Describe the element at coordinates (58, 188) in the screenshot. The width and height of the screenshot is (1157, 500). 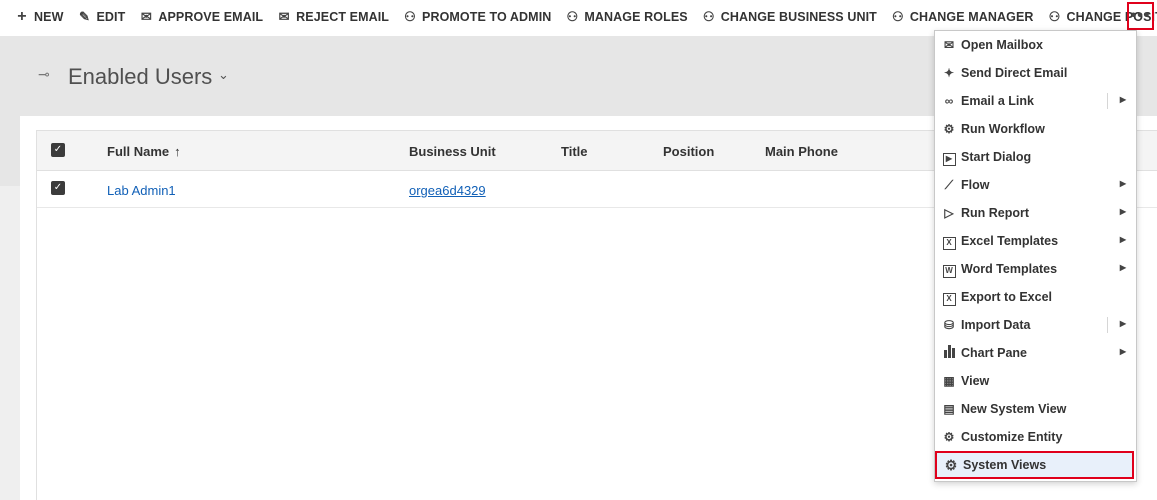
I see `row-checkbox: ✓` at that location.